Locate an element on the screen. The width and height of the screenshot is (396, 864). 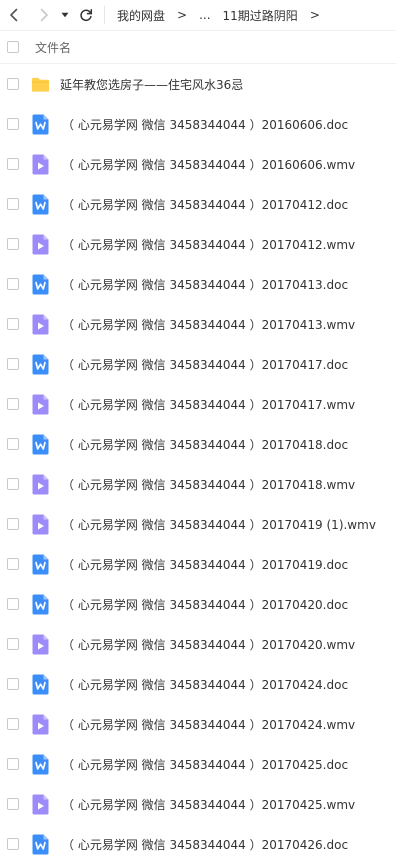
breadcrumb-current: 11期过路阴阳 is located at coordinates (260, 15).